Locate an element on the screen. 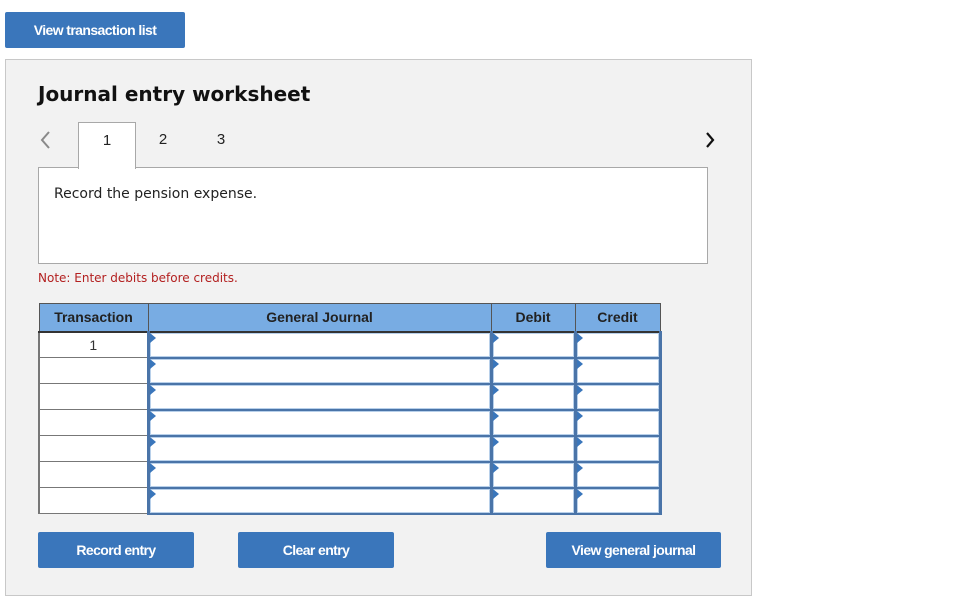 This screenshot has width=973, height=606. clear-entry-button: Clear entry is located at coordinates (316, 550).